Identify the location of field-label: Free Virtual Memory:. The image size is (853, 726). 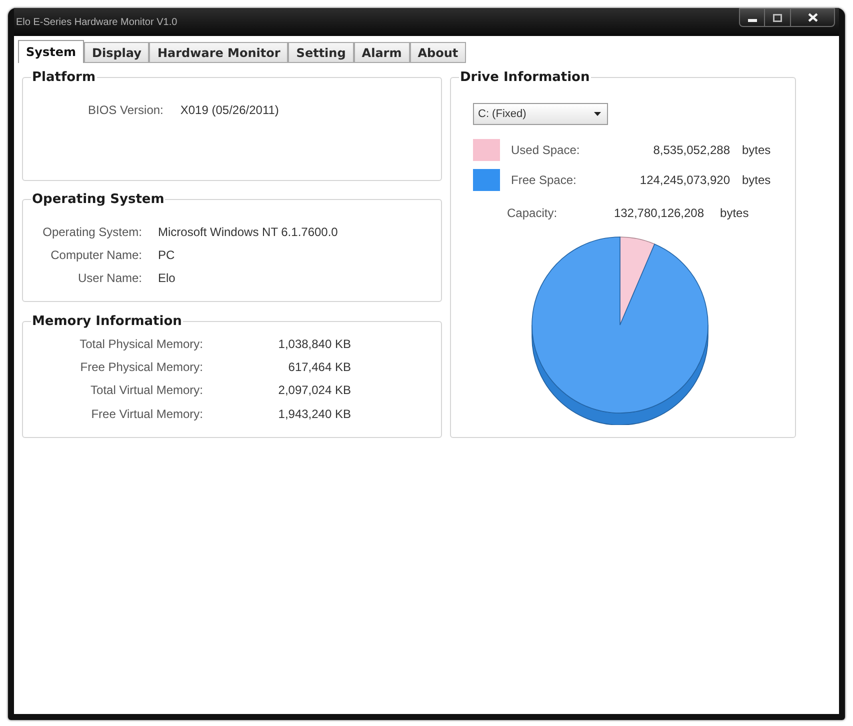
(146, 414).